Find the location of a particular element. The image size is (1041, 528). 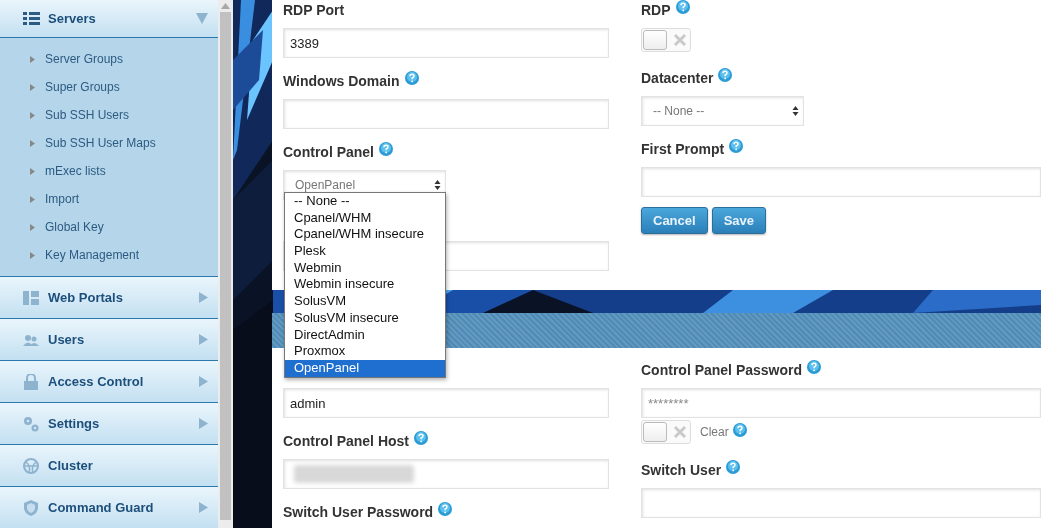

field-label: Control Panel Host is located at coordinates (346, 441).